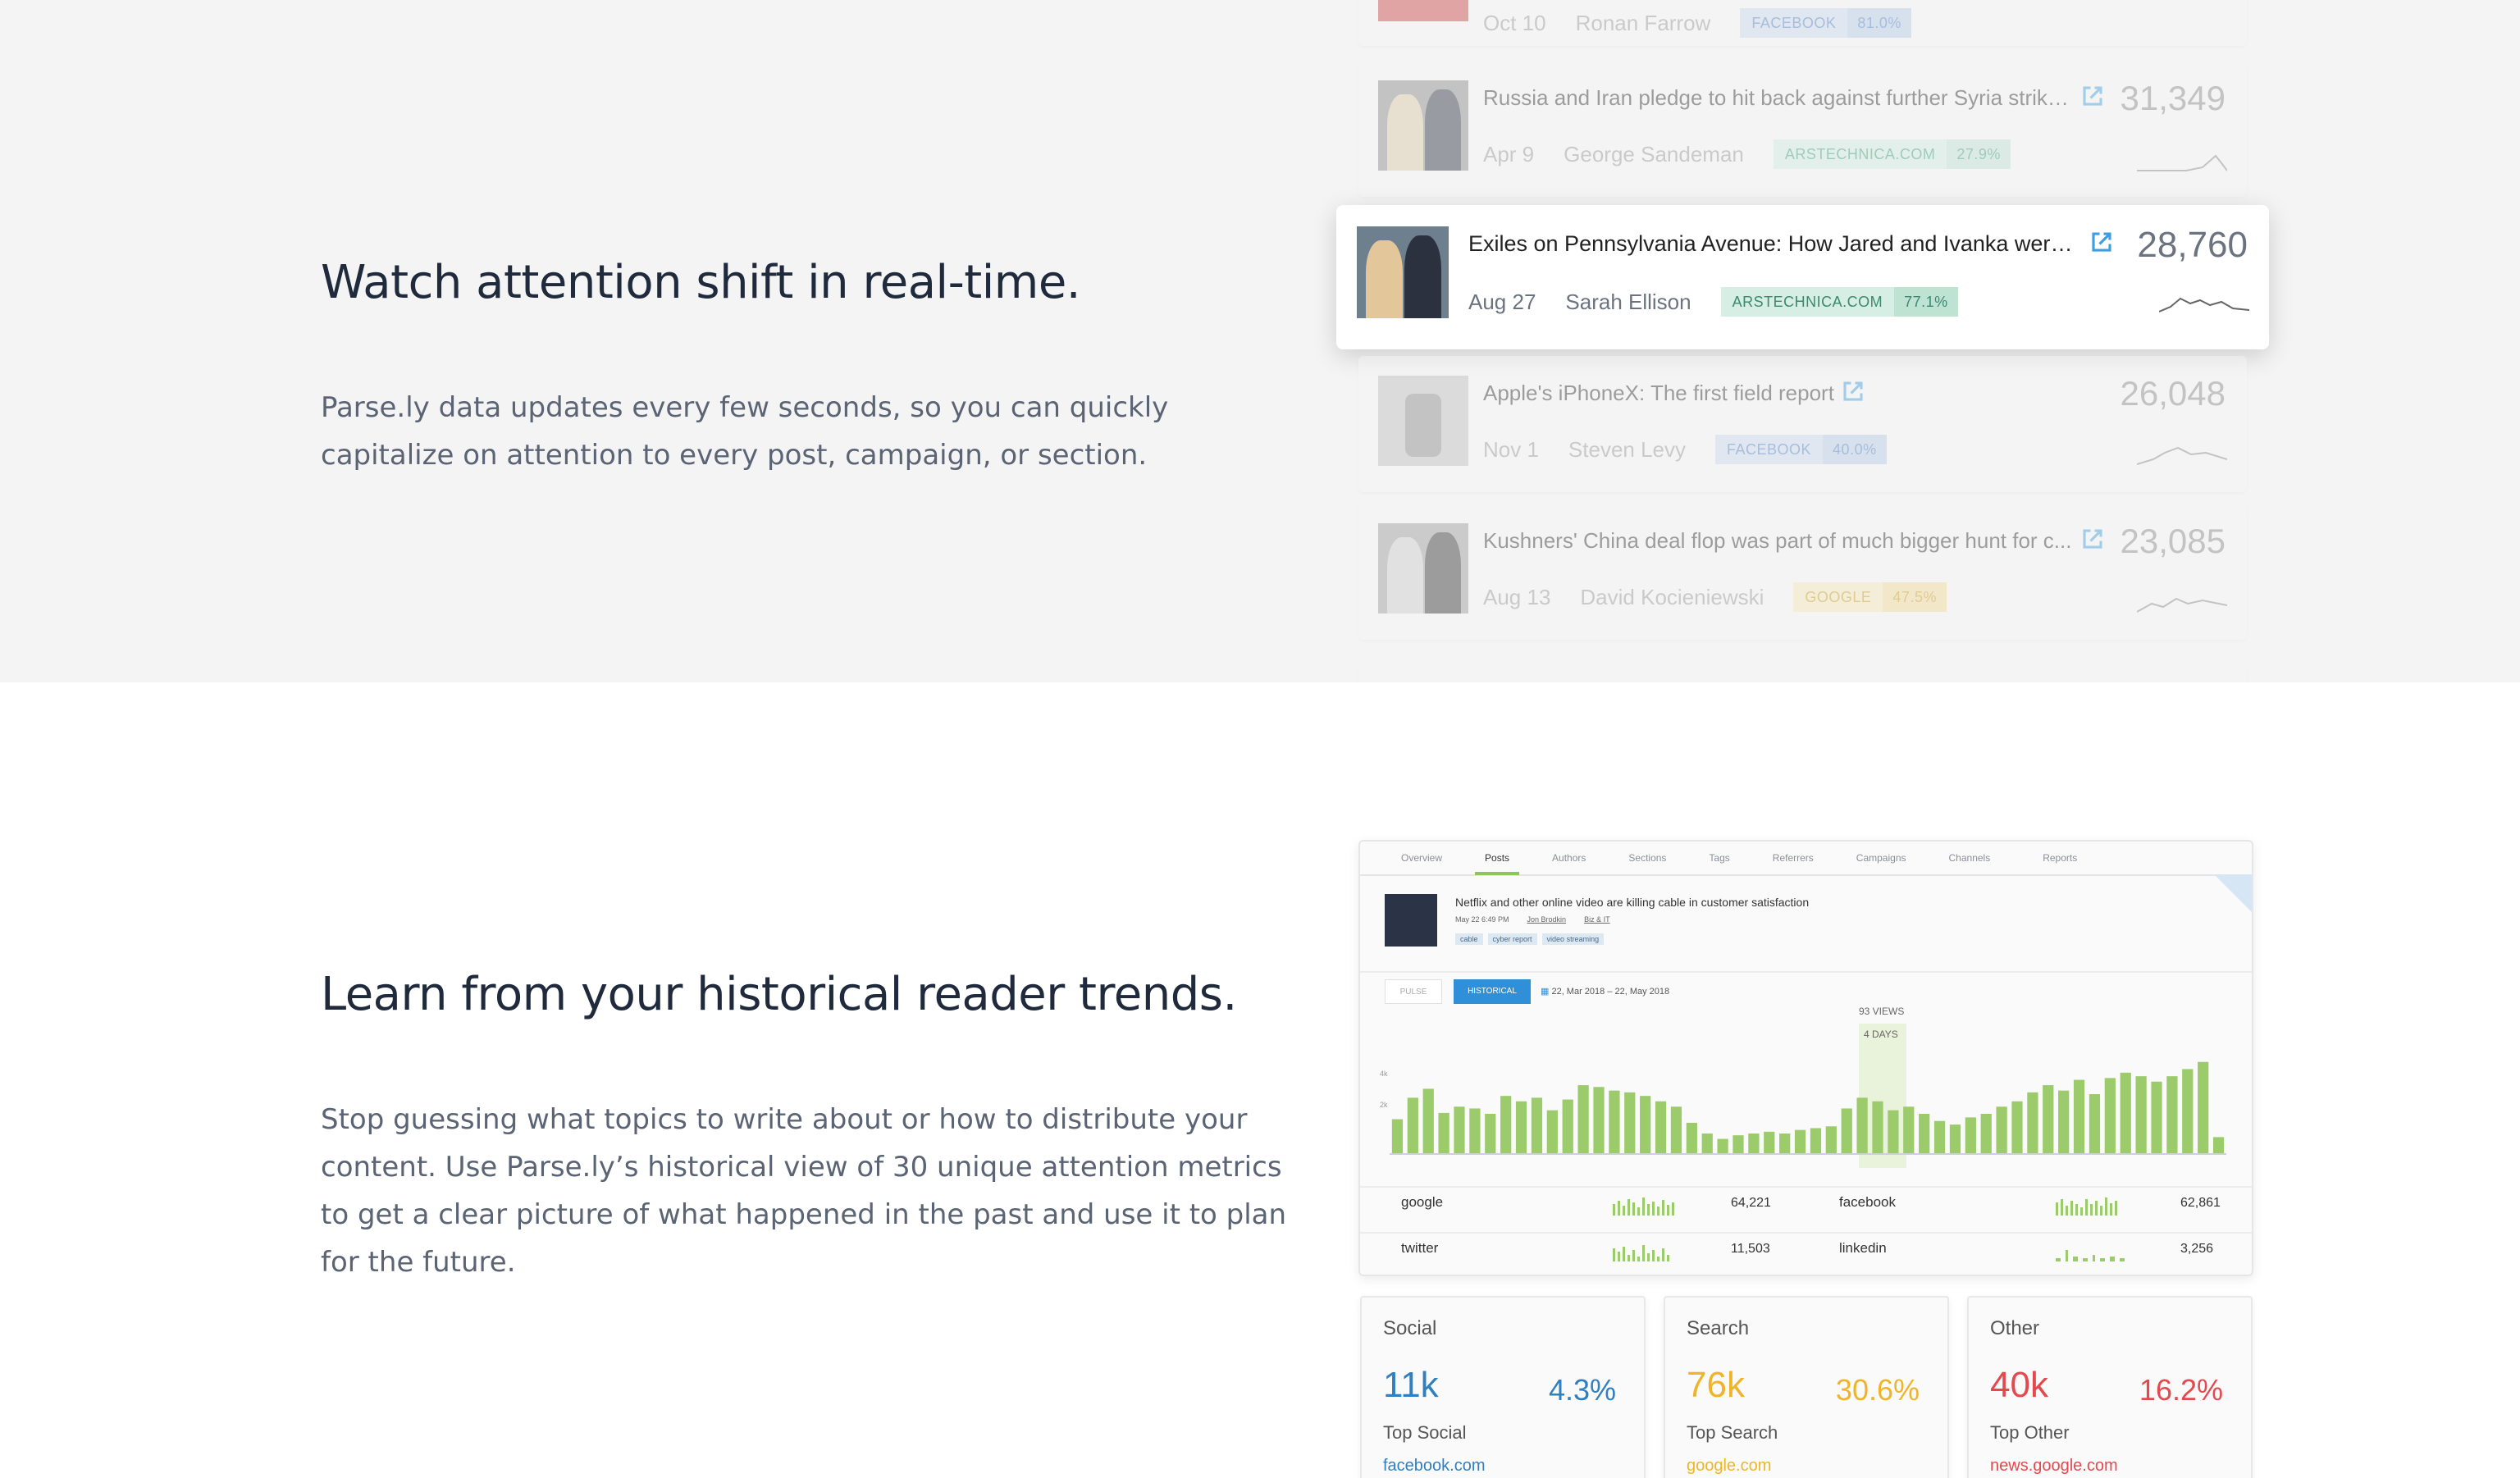  What do you see at coordinates (1868, 1202) in the screenshot?
I see `referrer-name: facebook` at bounding box center [1868, 1202].